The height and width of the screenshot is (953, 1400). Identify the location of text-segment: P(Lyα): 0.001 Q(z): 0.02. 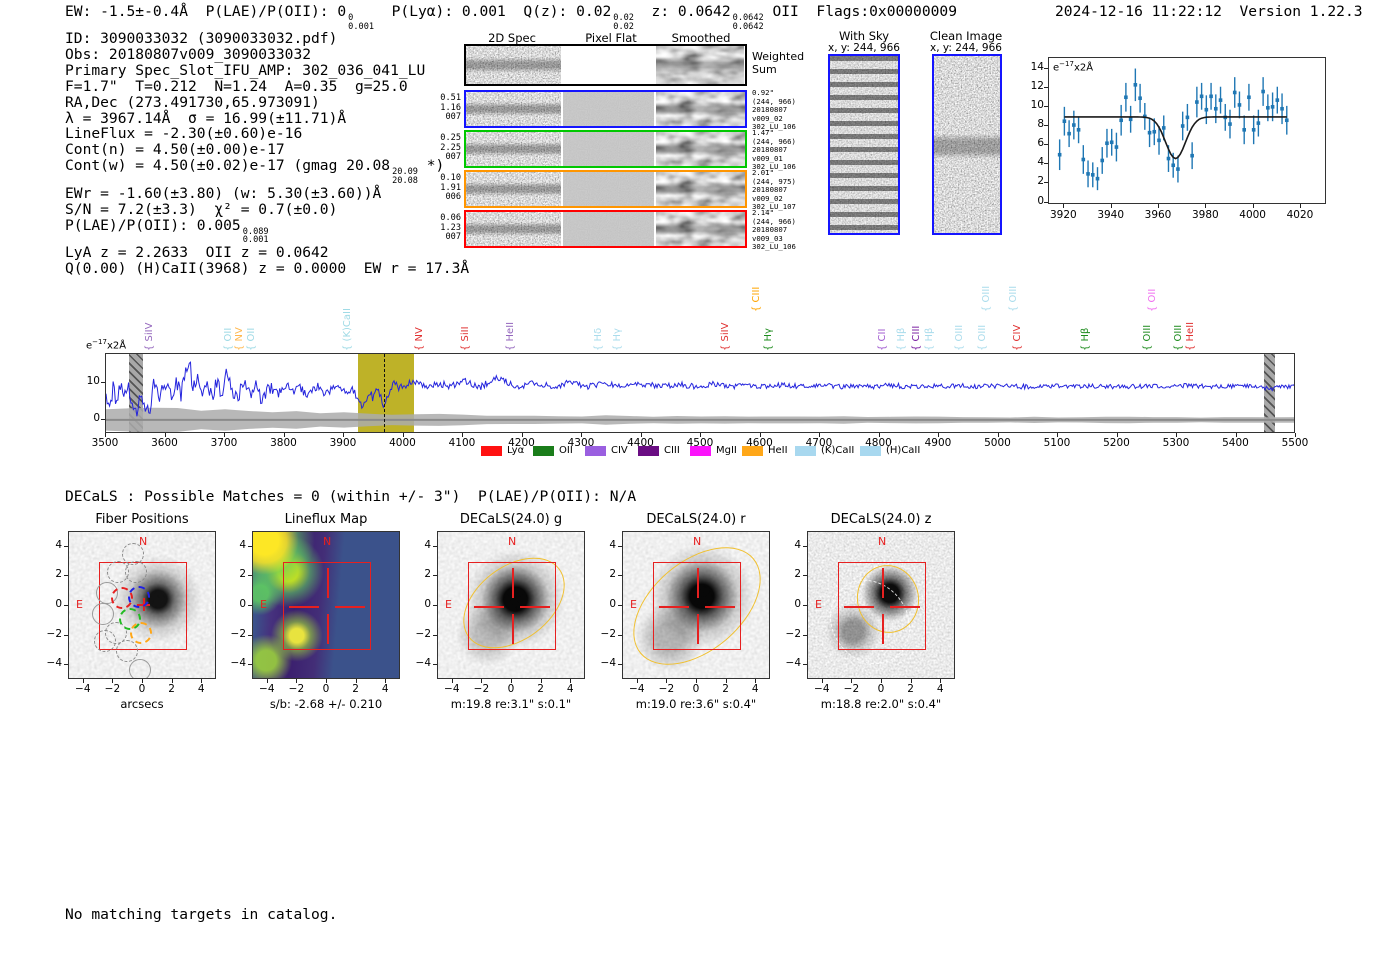
(493, 11).